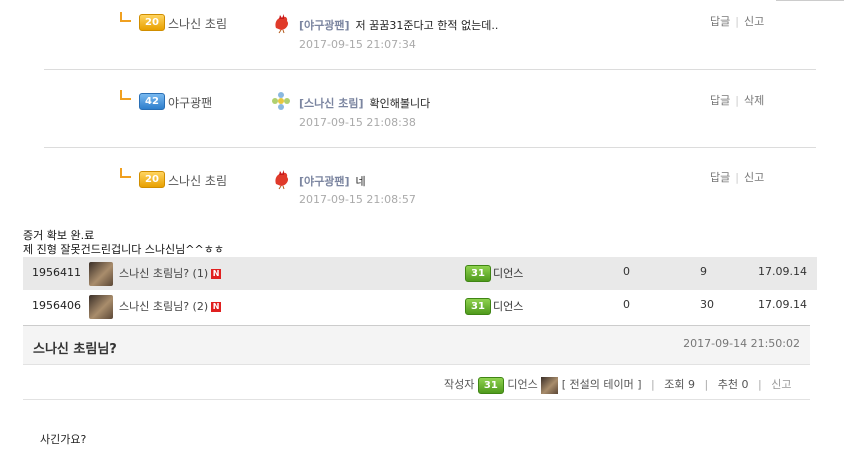 The width and height of the screenshot is (844, 466). Describe the element at coordinates (357, 122) in the screenshot. I see `comment-timestamp: 2017-09-15 21:08:38` at that location.